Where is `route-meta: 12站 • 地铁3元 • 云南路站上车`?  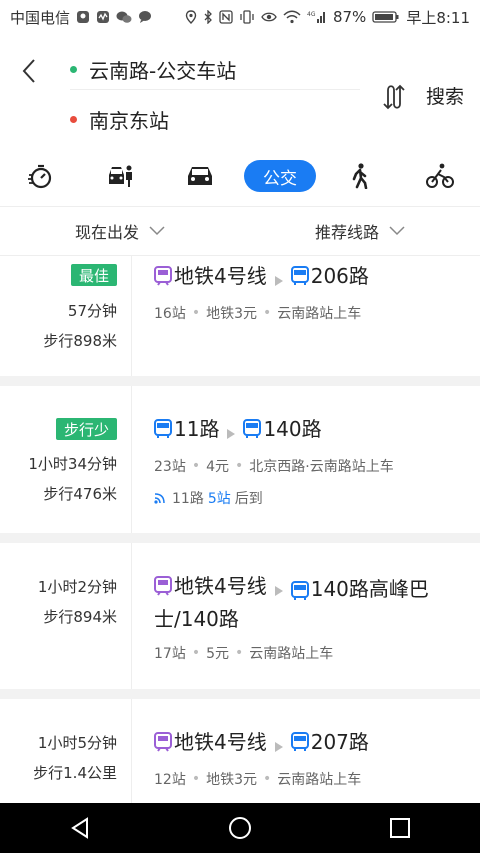
route-meta: 12站 • 地铁3元 • 云南路站上车 is located at coordinates (258, 779).